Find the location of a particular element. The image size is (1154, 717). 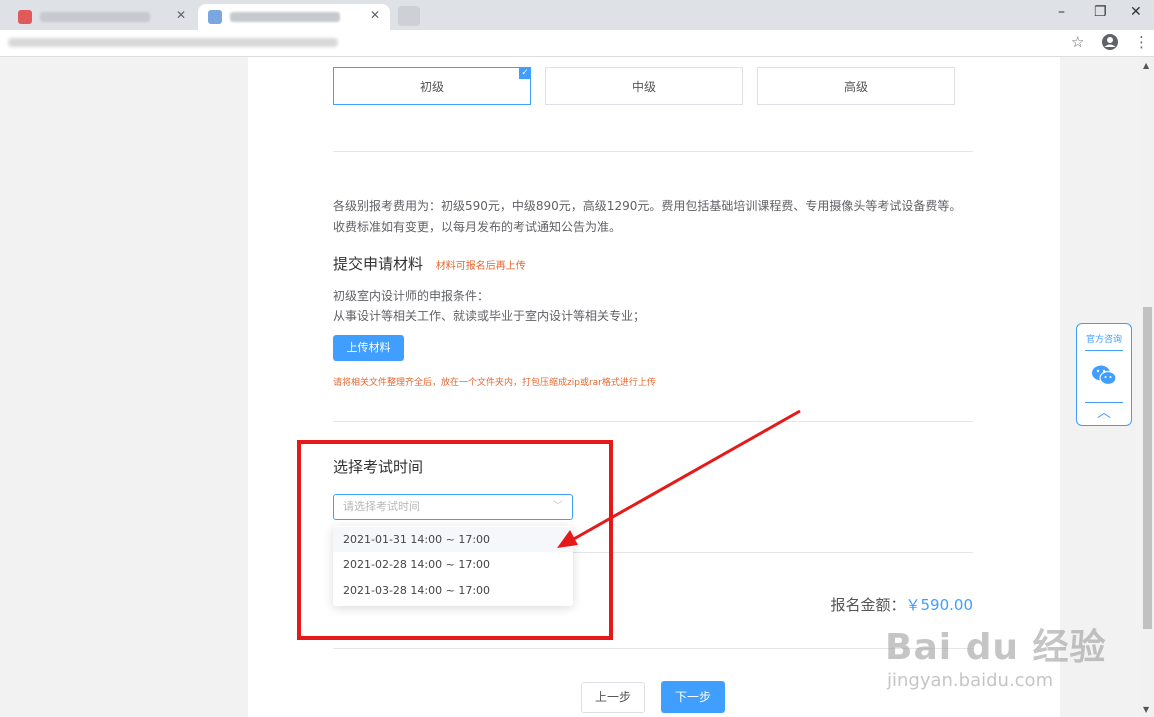

consult-label: 官方咨询 is located at coordinates (1103, 340).